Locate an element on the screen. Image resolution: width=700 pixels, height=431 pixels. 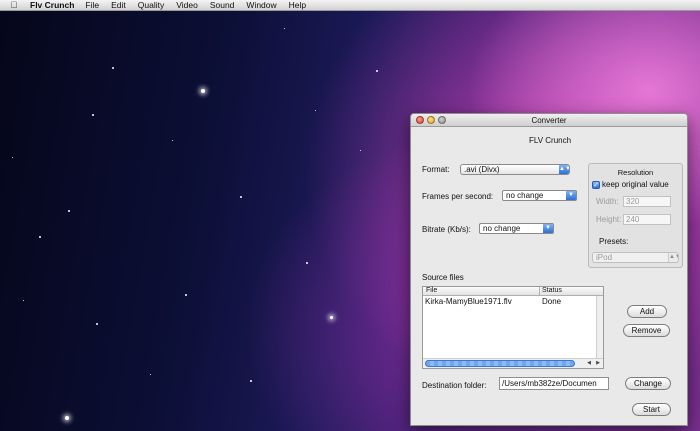
keep-original-label: keep original value is located at coordinates (635, 184).